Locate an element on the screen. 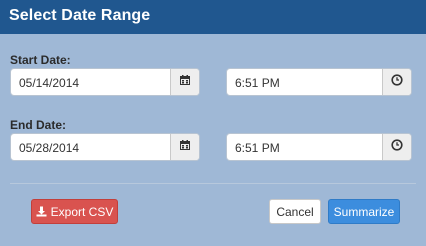 Image resolution: width=426 pixels, height=246 pixels. start-time-field: 6:51 PM is located at coordinates (319, 82).